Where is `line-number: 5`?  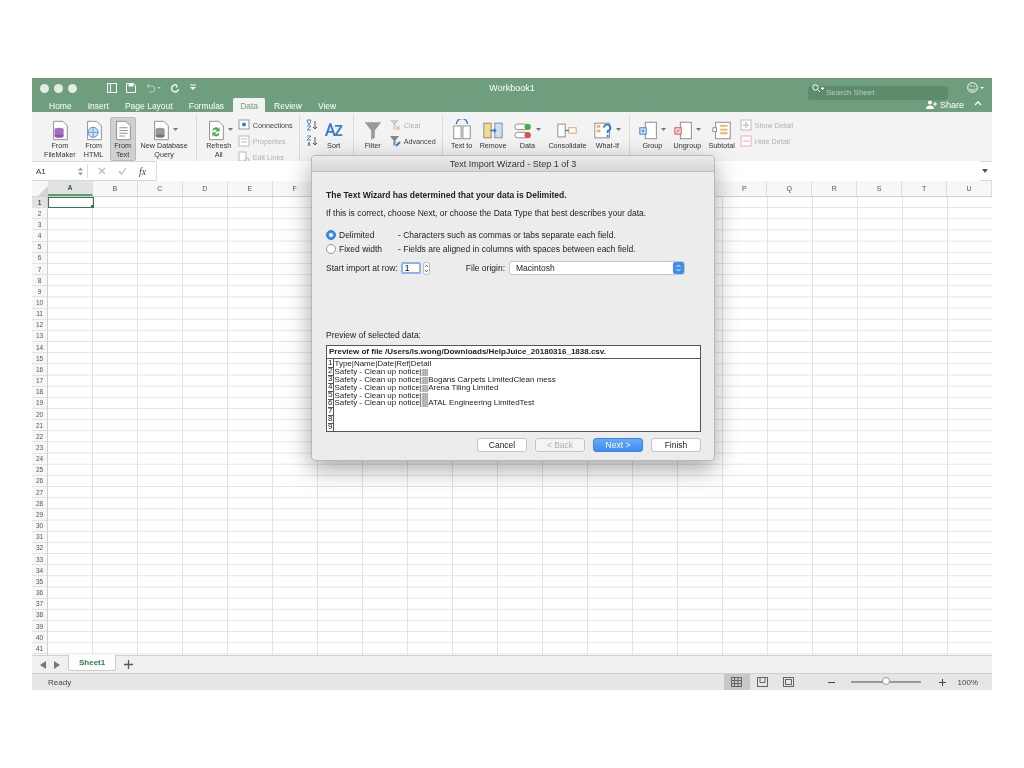 line-number: 5 is located at coordinates (331, 395).